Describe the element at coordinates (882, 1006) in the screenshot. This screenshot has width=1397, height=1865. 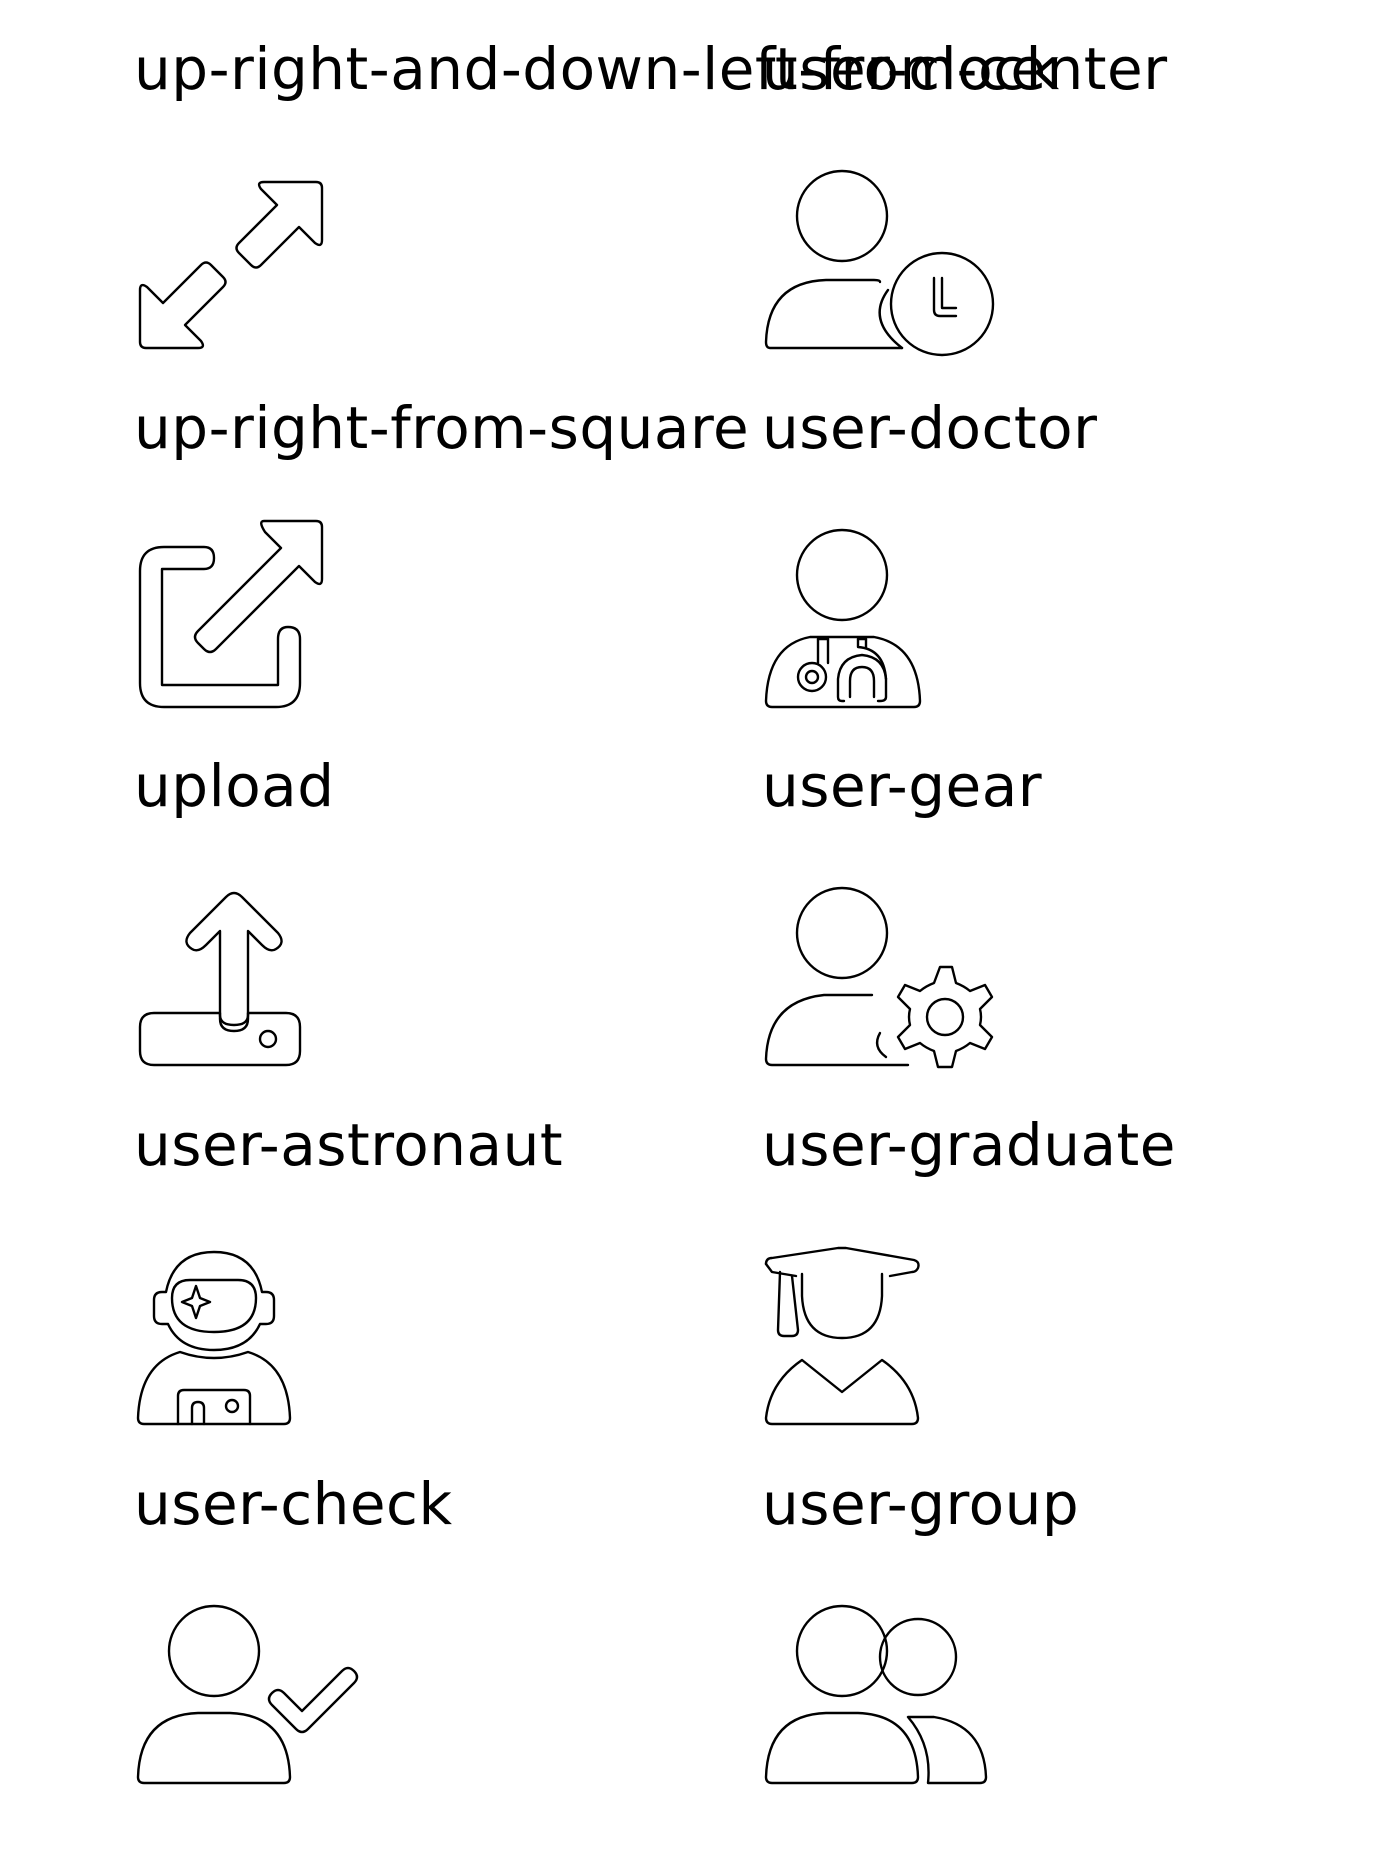
I see `user-gear-icon` at that location.